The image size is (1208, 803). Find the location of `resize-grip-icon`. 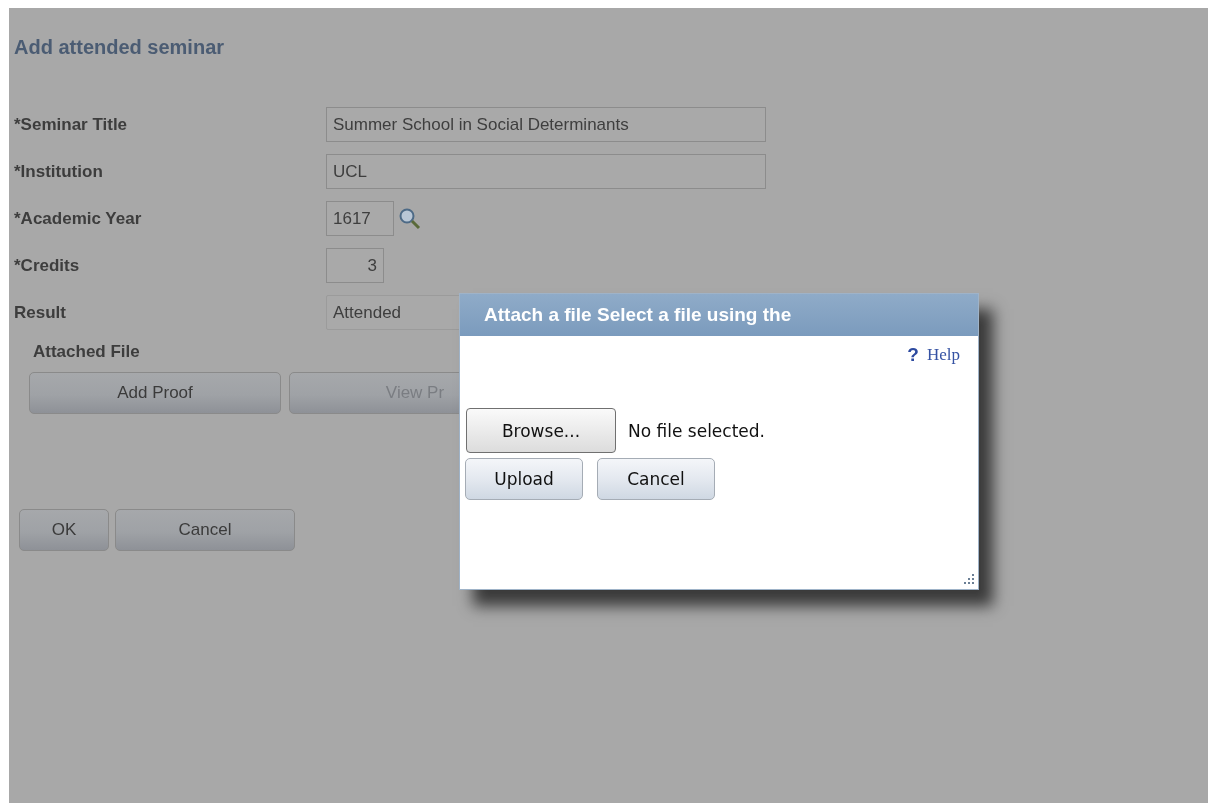

resize-grip-icon is located at coordinates (969, 579).